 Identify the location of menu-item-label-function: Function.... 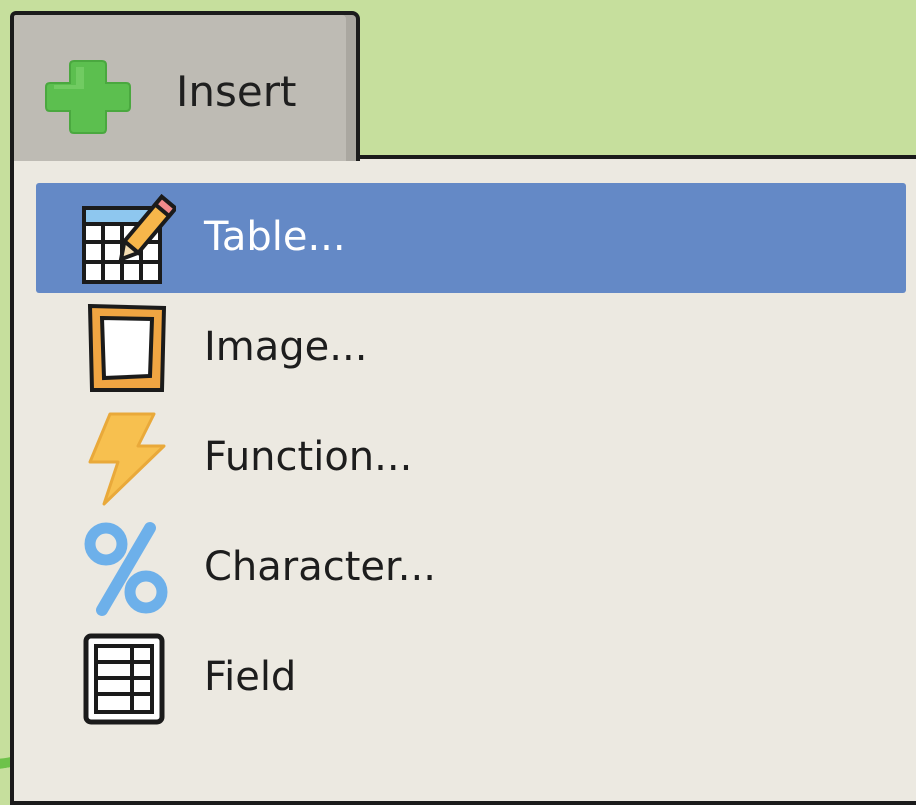
(308, 457).